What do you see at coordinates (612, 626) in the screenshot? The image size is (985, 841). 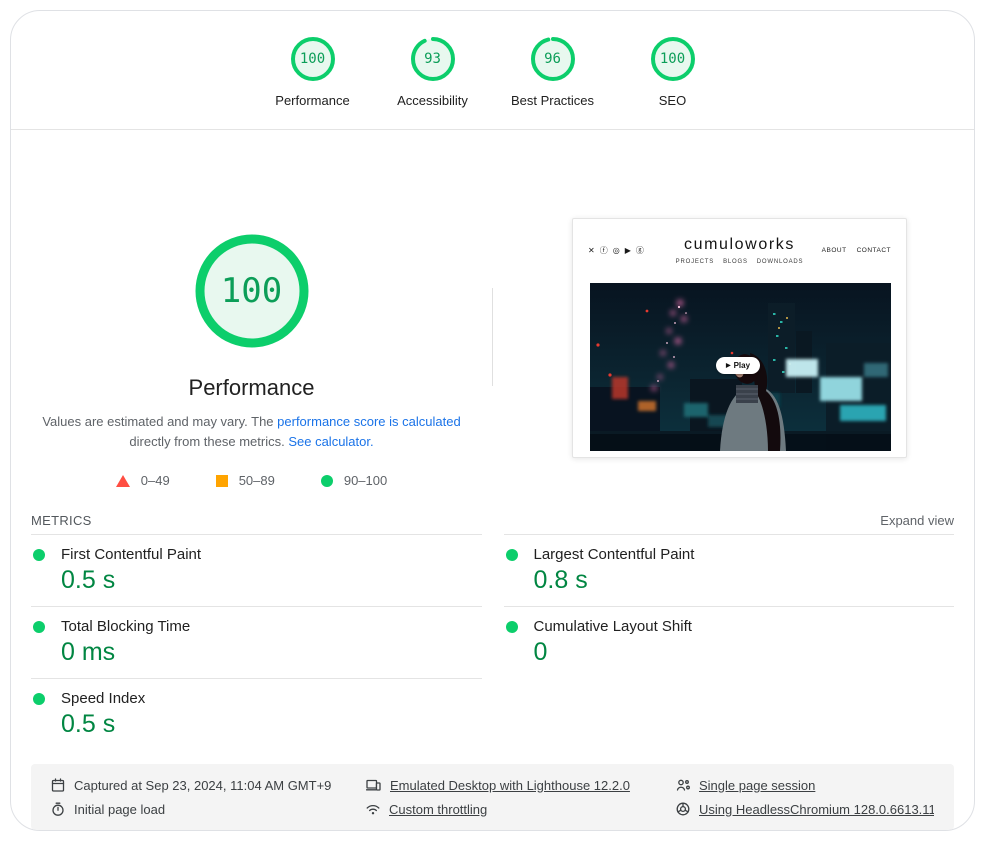 I see `metric-label: Cumulative Layout Shift` at bounding box center [612, 626].